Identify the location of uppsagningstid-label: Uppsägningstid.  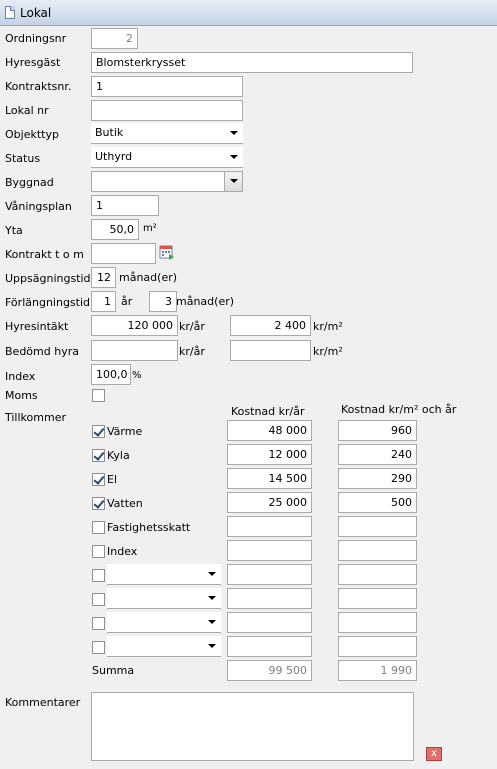
(48, 278).